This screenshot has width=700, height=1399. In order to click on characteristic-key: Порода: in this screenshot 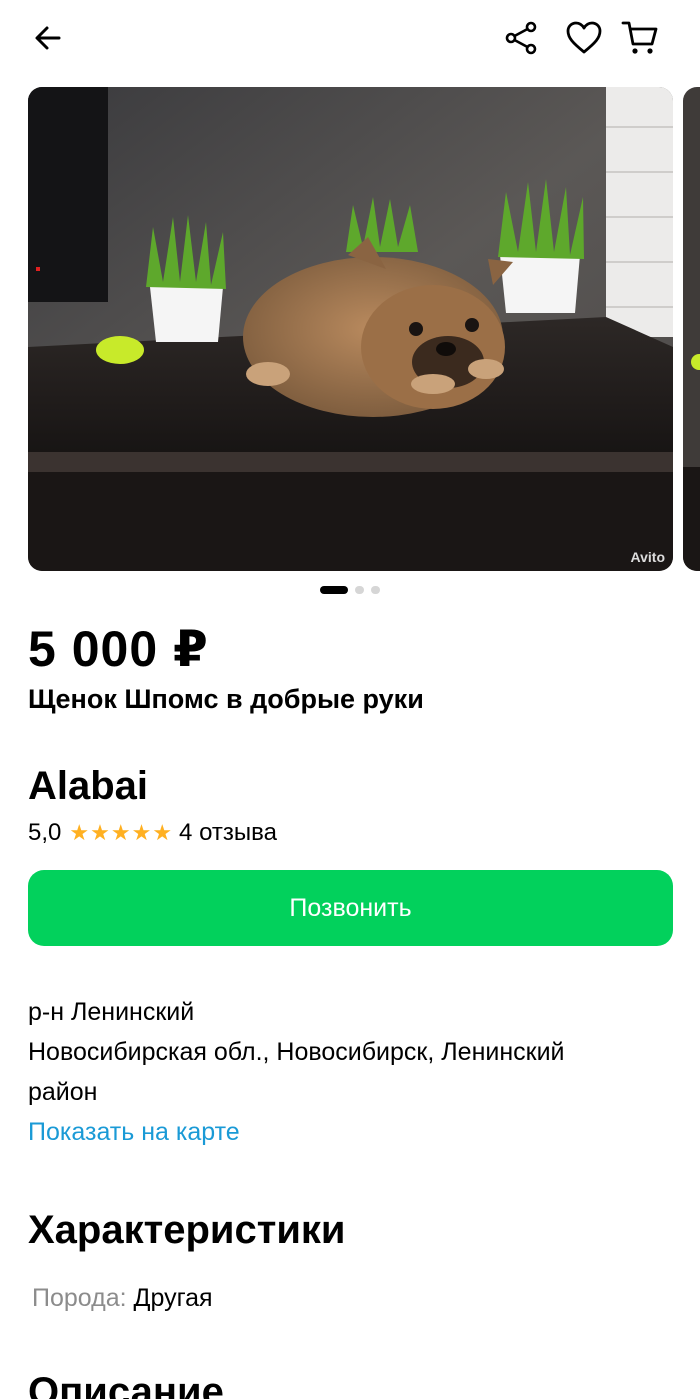, I will do `click(79, 1298)`.